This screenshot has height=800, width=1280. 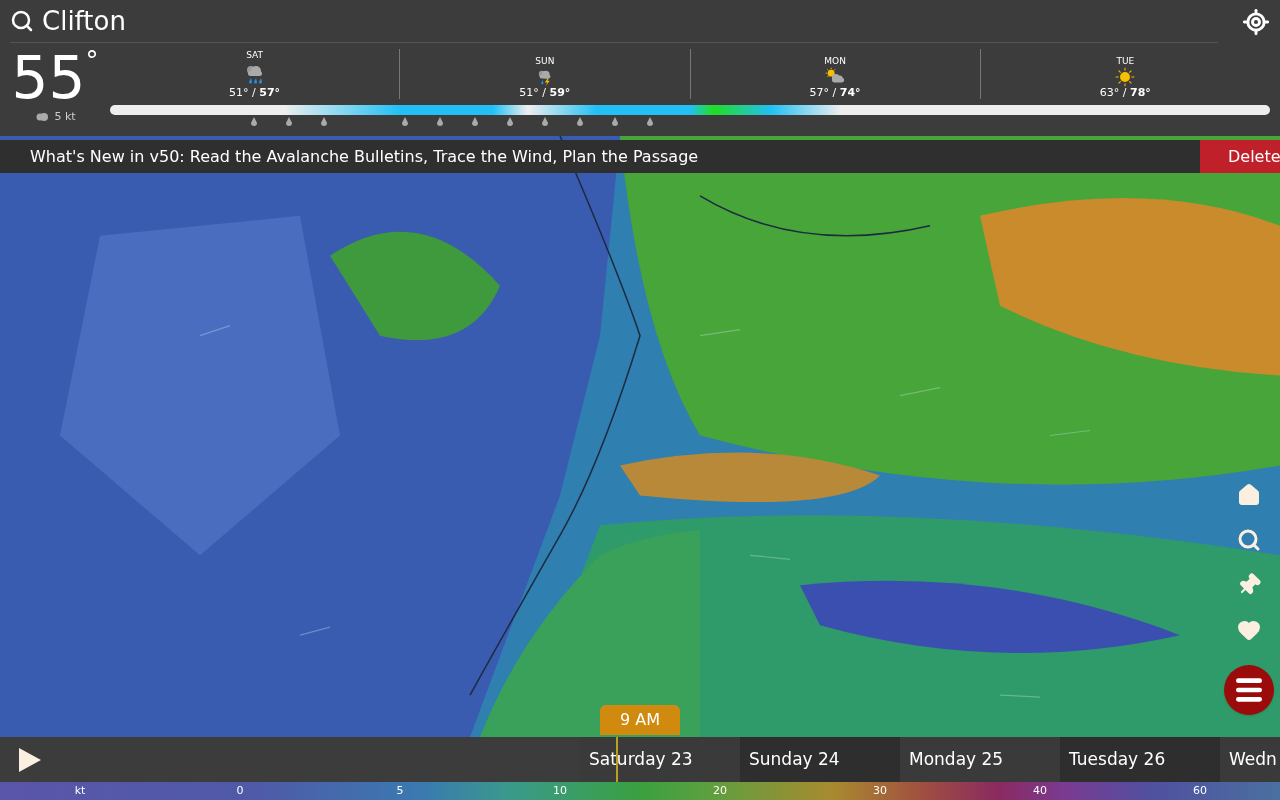 I want to click on banner-text: What's New in v50: Read the Avalanche Bulletins, Trace the Wind, Plan the Passage, so click(x=364, y=156).